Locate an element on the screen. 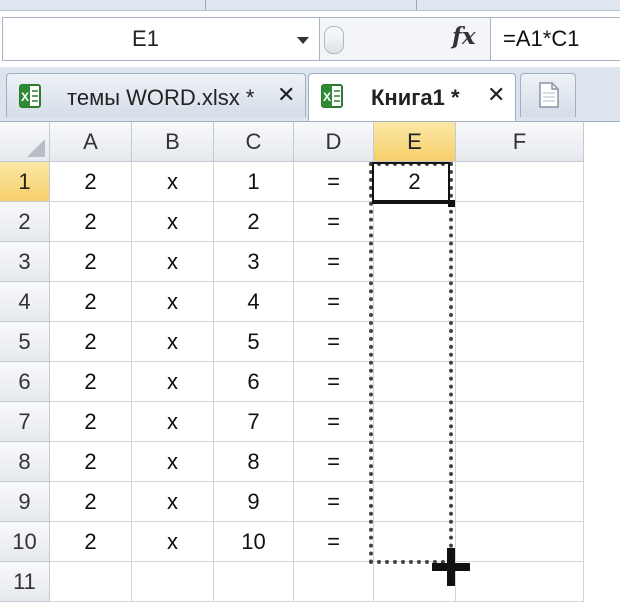  cell-d11 is located at coordinates (334, 582).